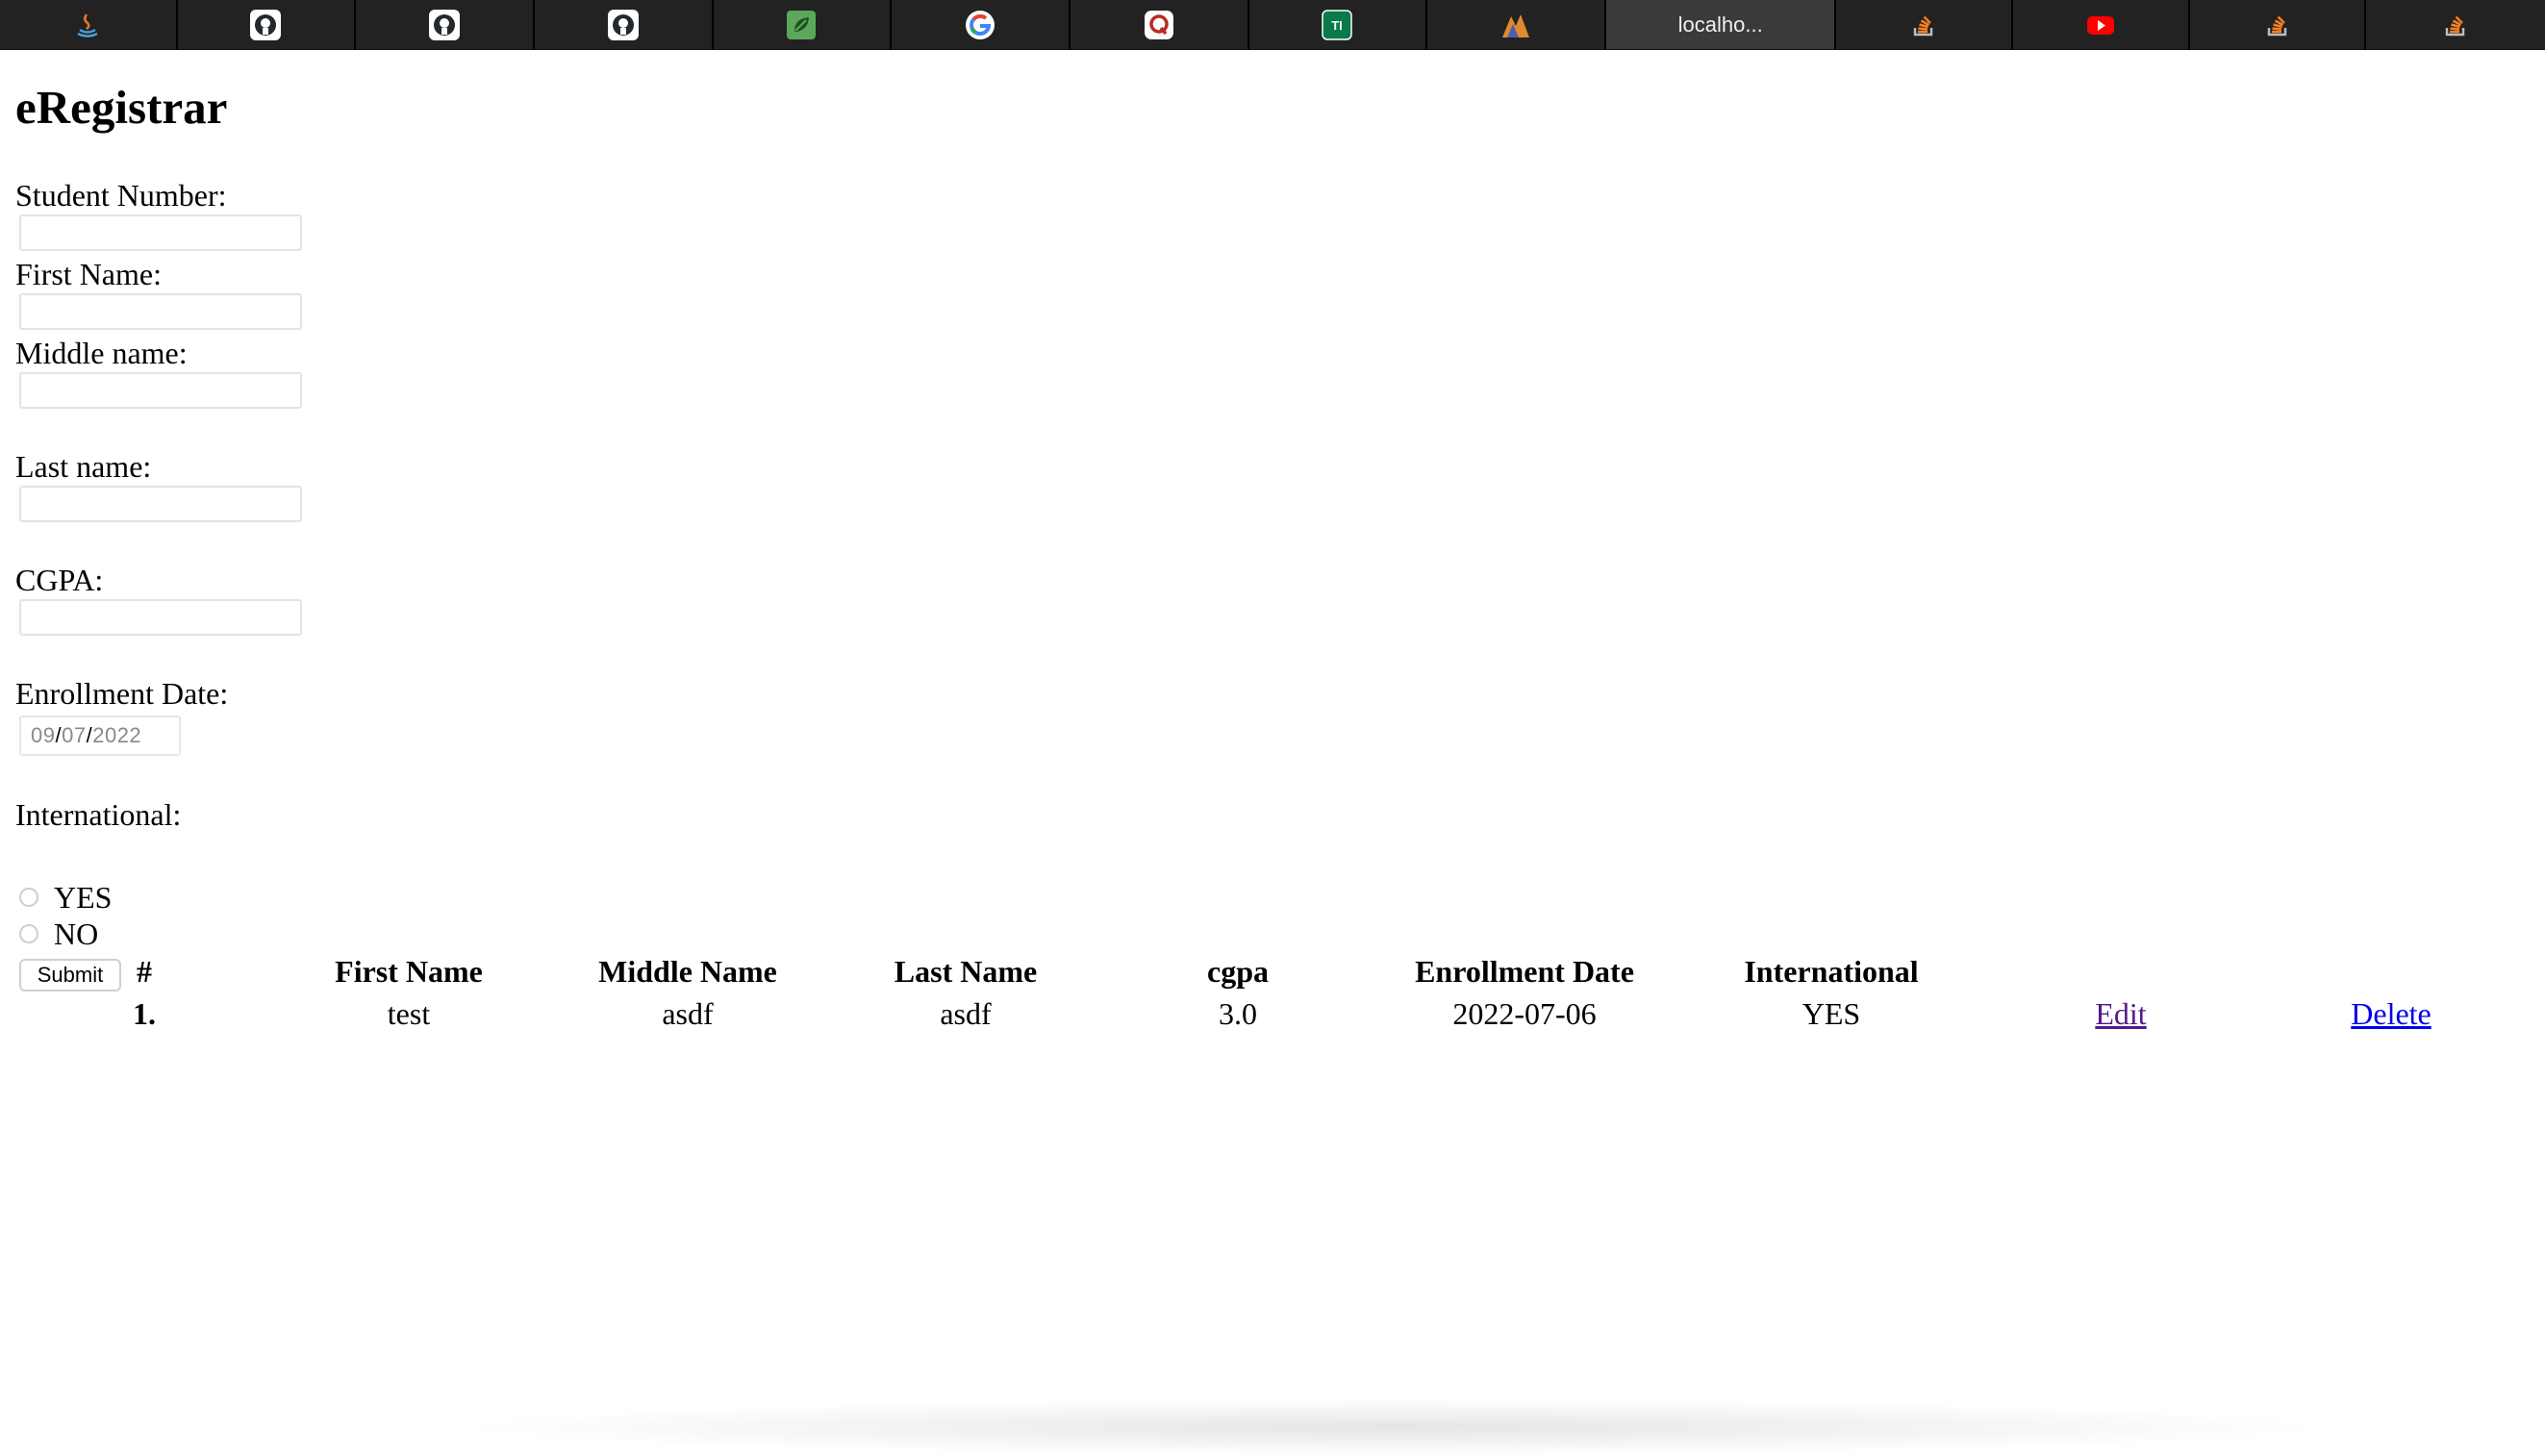 Image resolution: width=2545 pixels, height=1456 pixels. Describe the element at coordinates (966, 1013) in the screenshot. I see `row-last-name: asdf` at that location.